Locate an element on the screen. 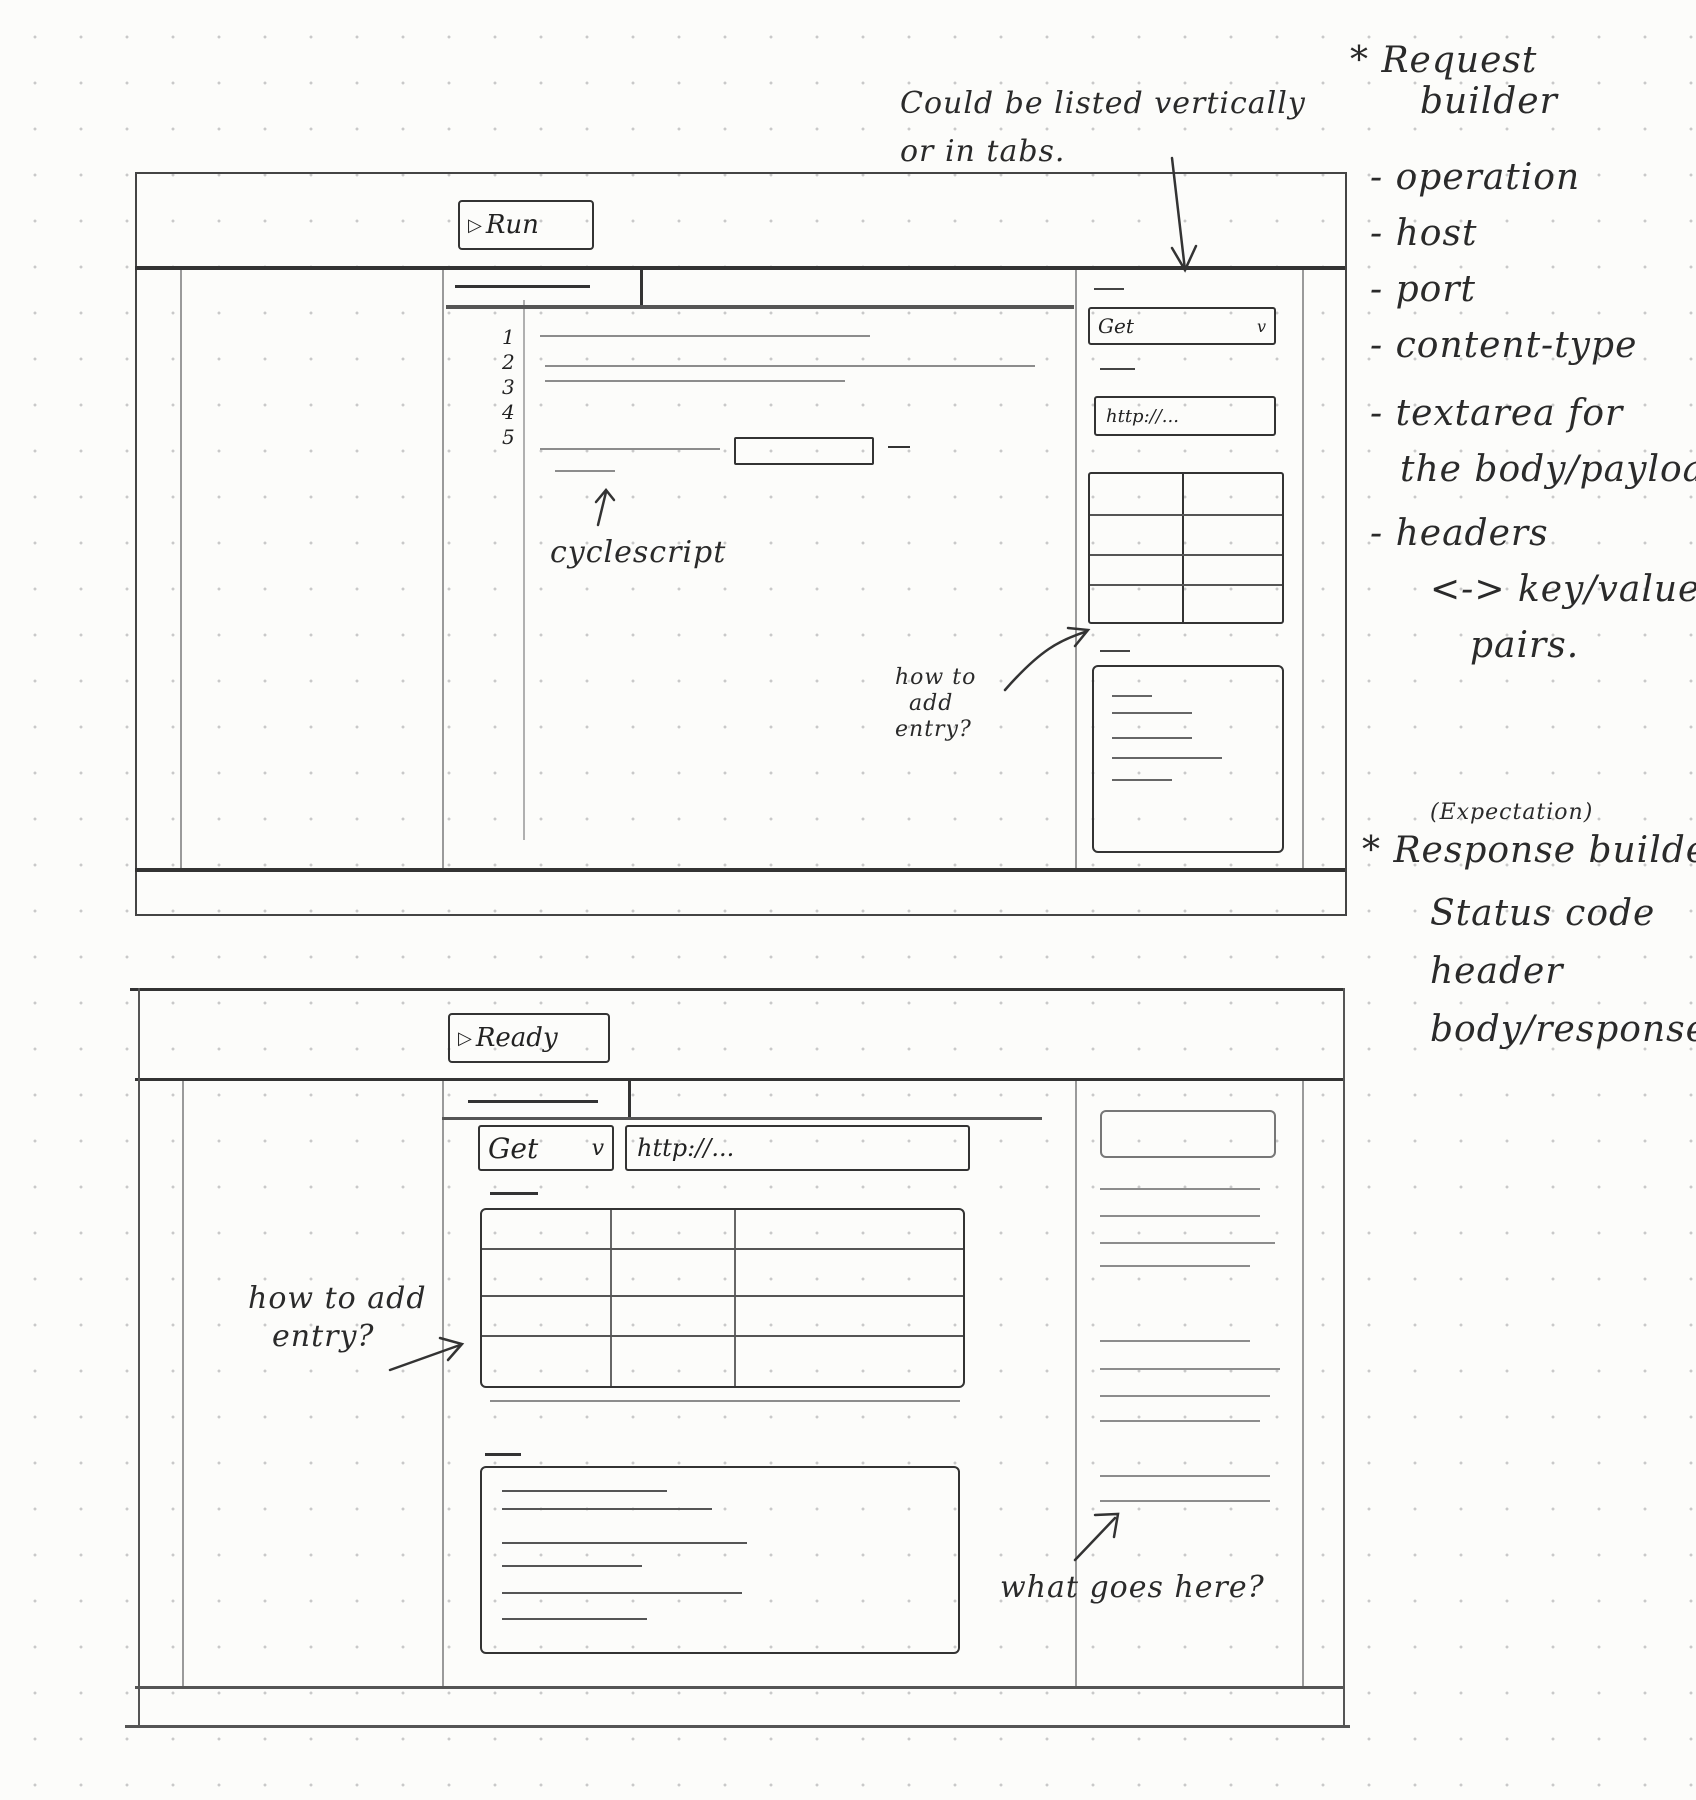 Image resolution: width=1696 pixels, height=1800 pixels. cyclescript-note: cyclescript is located at coordinates (638, 552).